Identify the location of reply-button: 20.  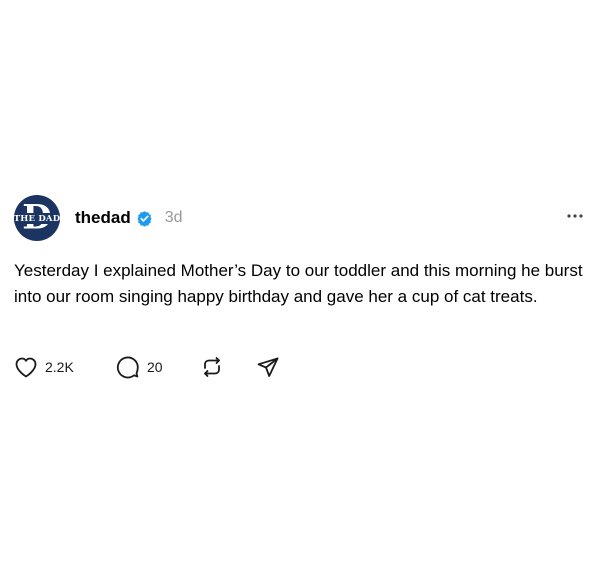
(158, 367).